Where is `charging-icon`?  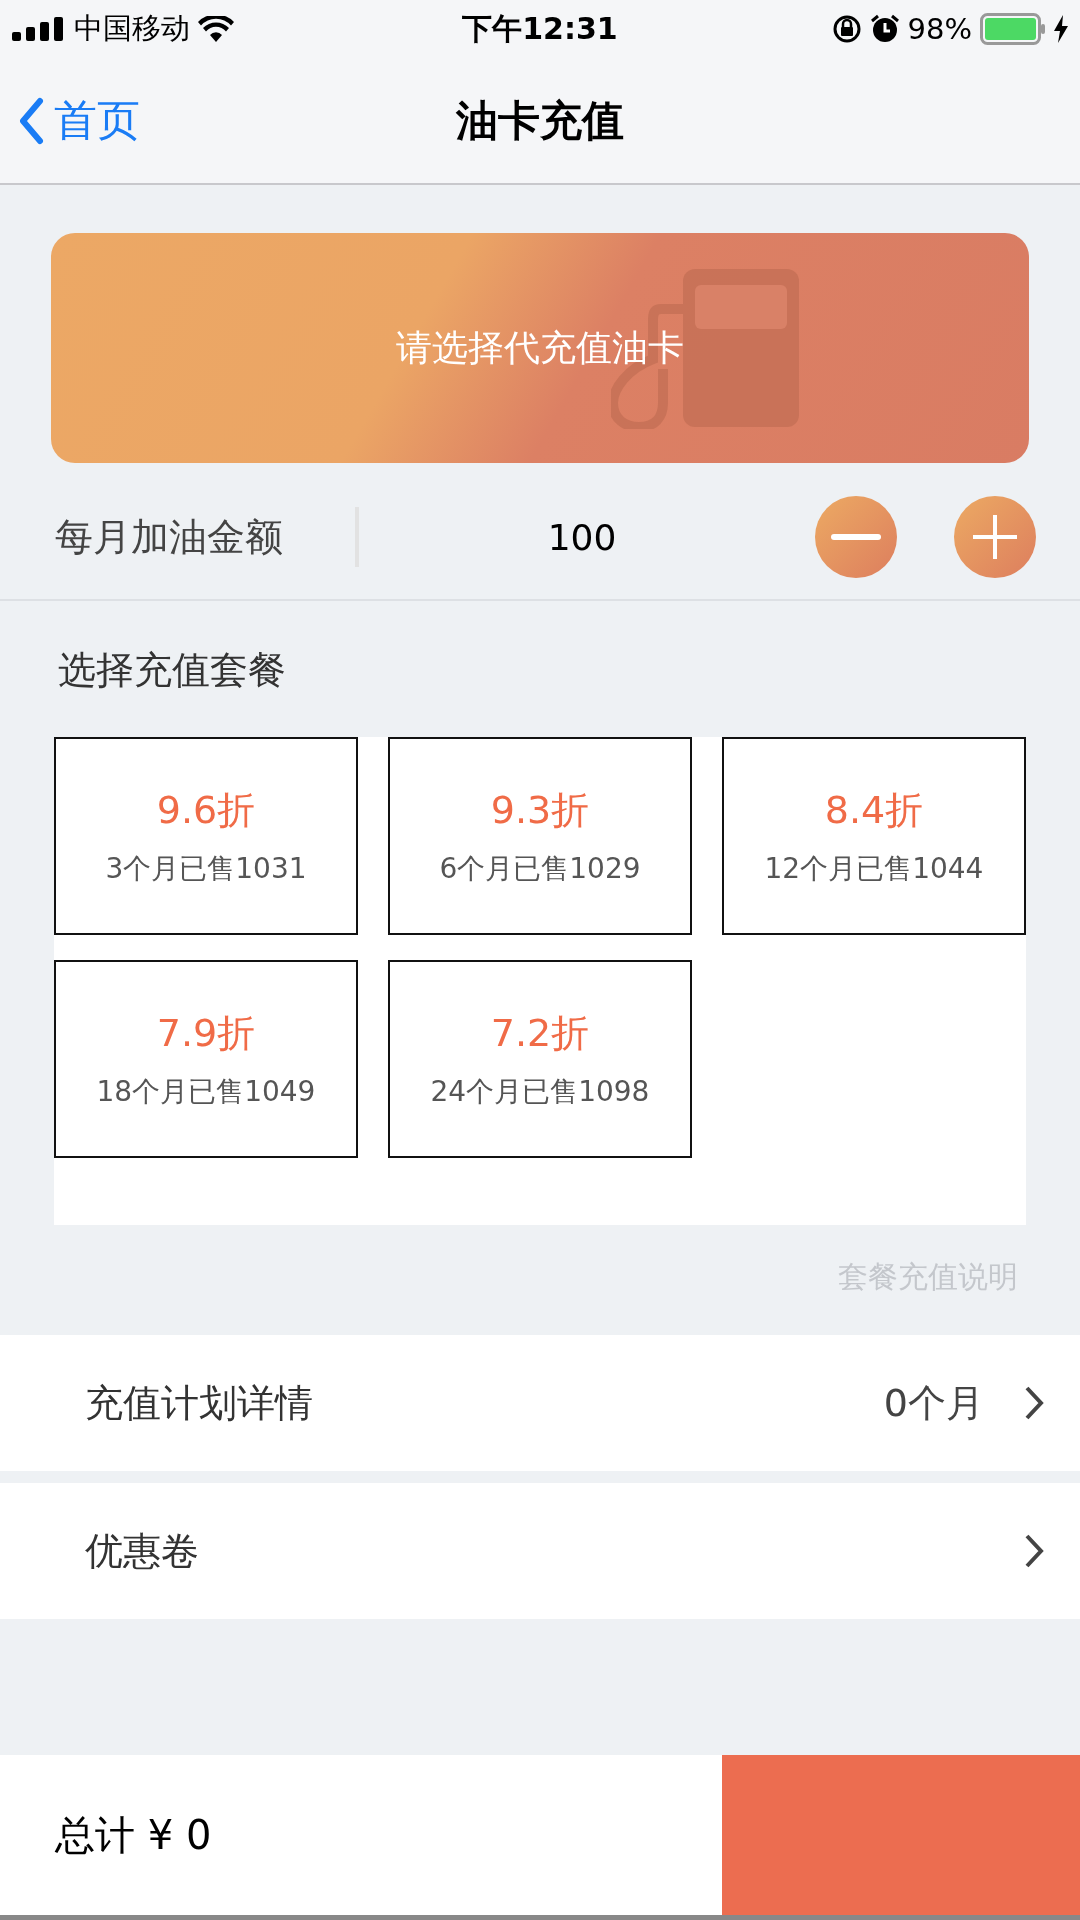 charging-icon is located at coordinates (1061, 29).